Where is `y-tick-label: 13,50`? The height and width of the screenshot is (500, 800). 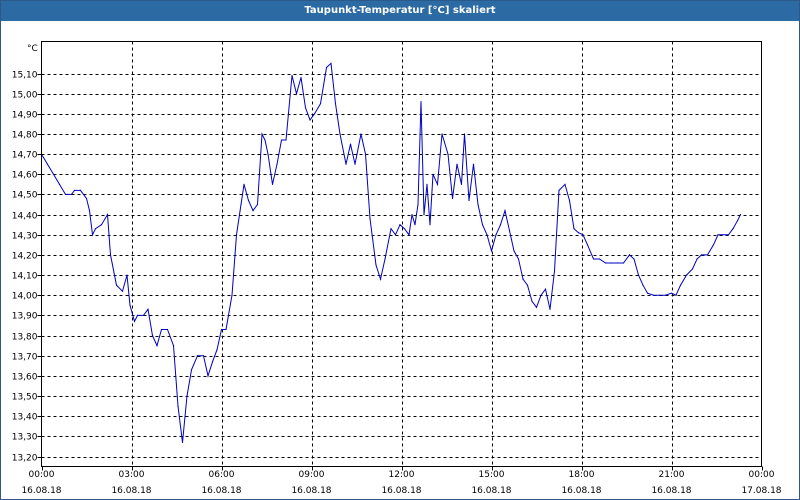 y-tick-label: 13,50 is located at coordinates (25, 398).